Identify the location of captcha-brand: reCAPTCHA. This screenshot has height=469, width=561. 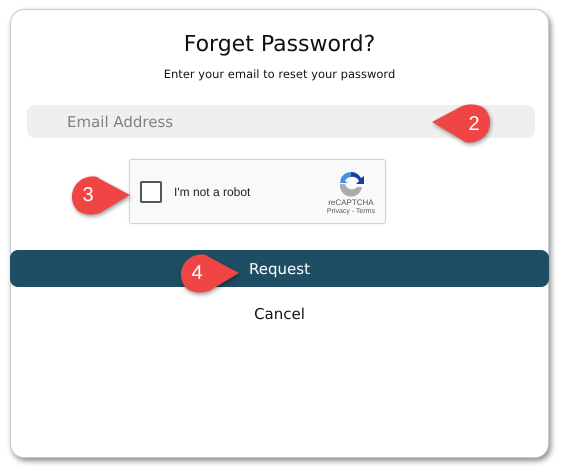
(351, 202).